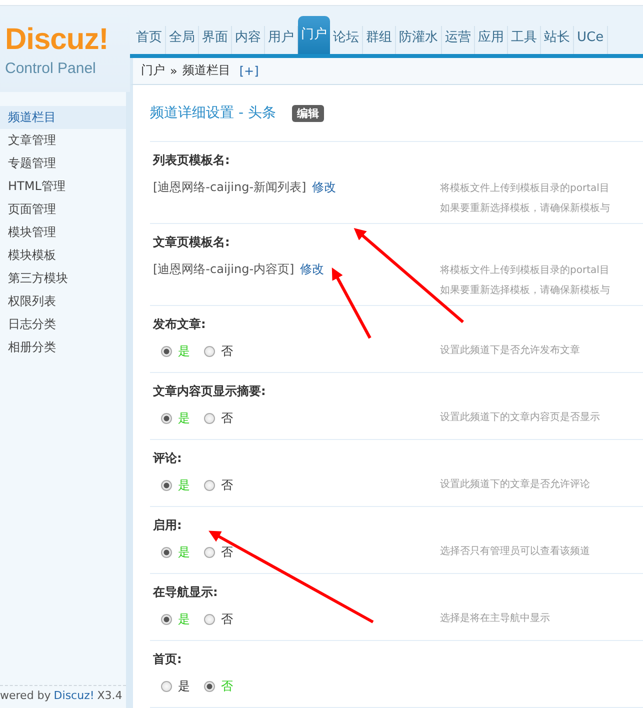 Image resolution: width=643 pixels, height=708 pixels. Describe the element at coordinates (192, 160) in the screenshot. I see `setting-label: 列表页模板名:` at that location.